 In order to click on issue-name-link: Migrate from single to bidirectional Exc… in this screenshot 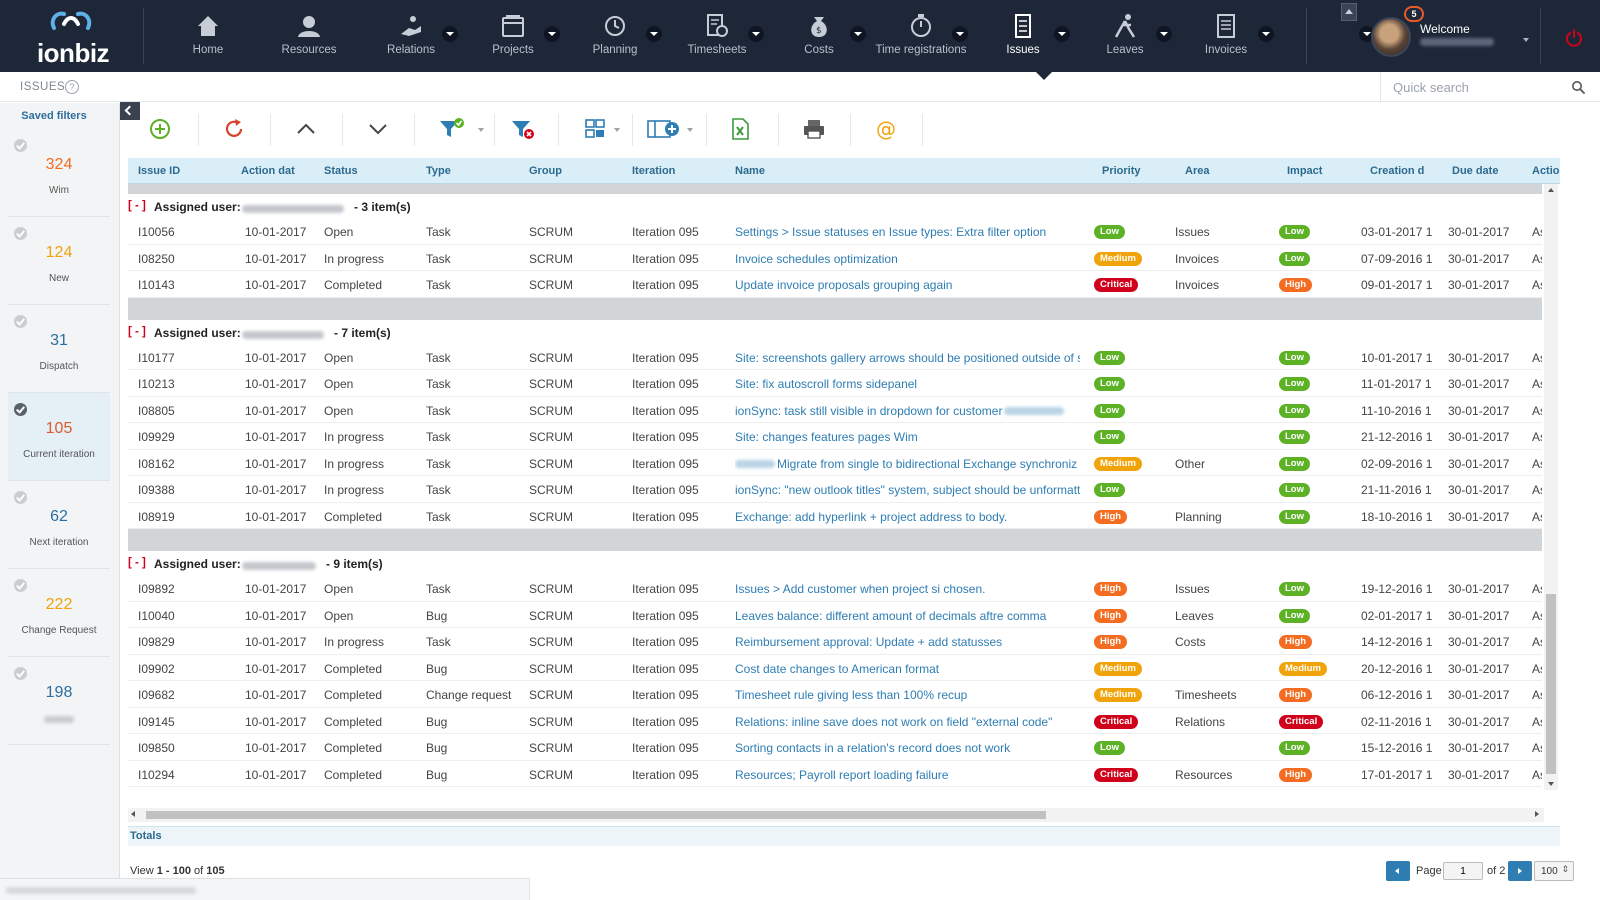, I will do `click(907, 464)`.